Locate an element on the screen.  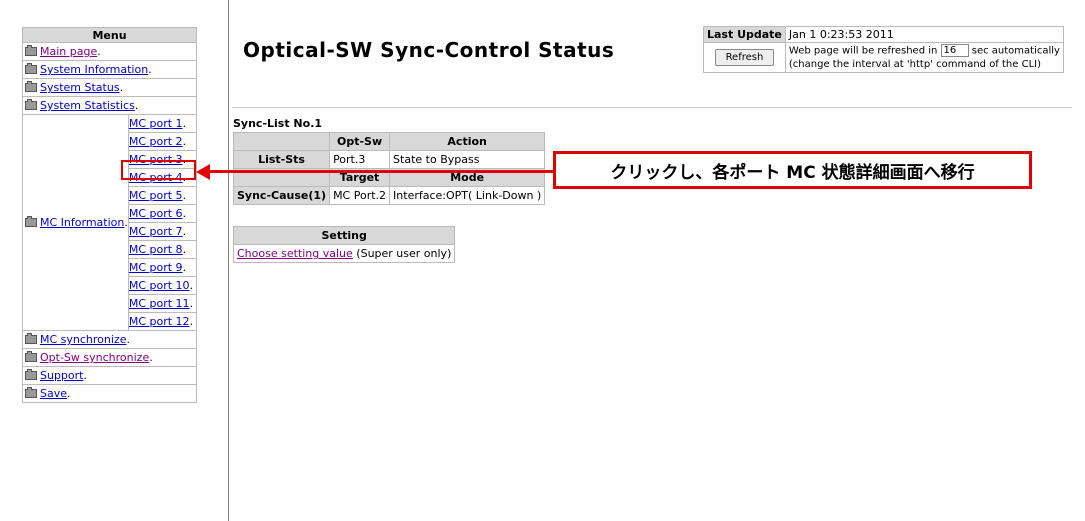
menu-support-link: Support is located at coordinates (61, 375).